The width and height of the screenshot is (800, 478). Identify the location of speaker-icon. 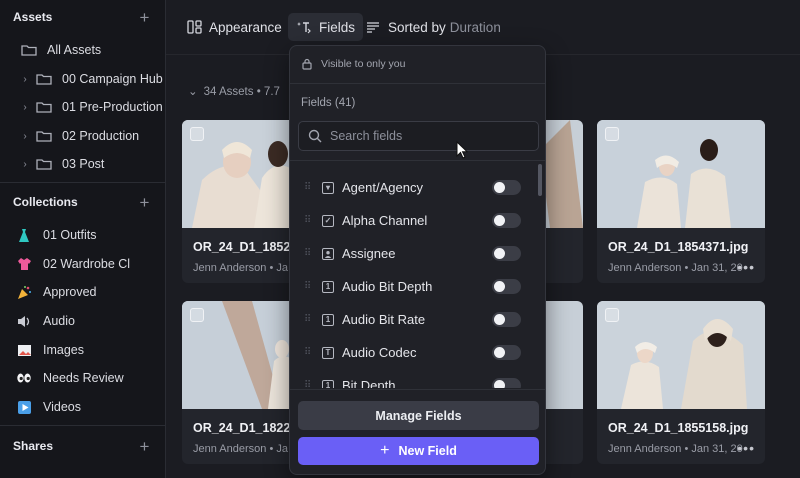
(24, 321).